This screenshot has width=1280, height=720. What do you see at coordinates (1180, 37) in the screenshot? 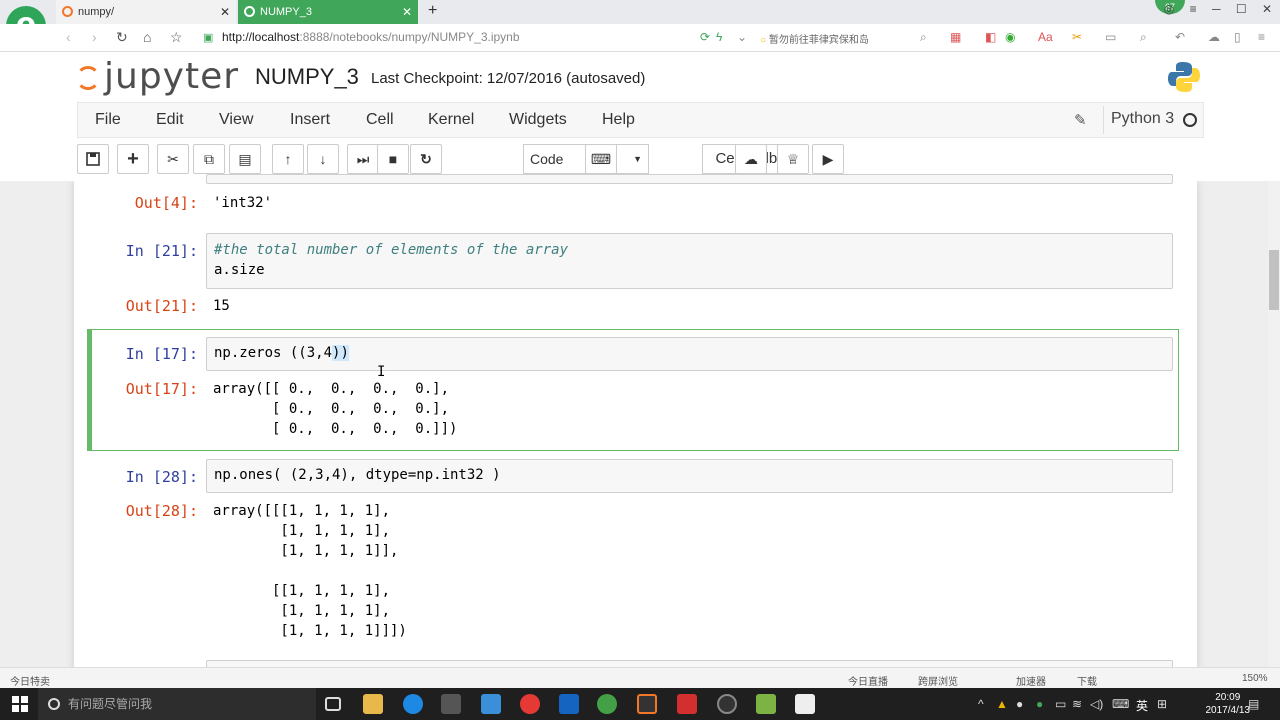
I see `undo-icon: ↶` at bounding box center [1180, 37].